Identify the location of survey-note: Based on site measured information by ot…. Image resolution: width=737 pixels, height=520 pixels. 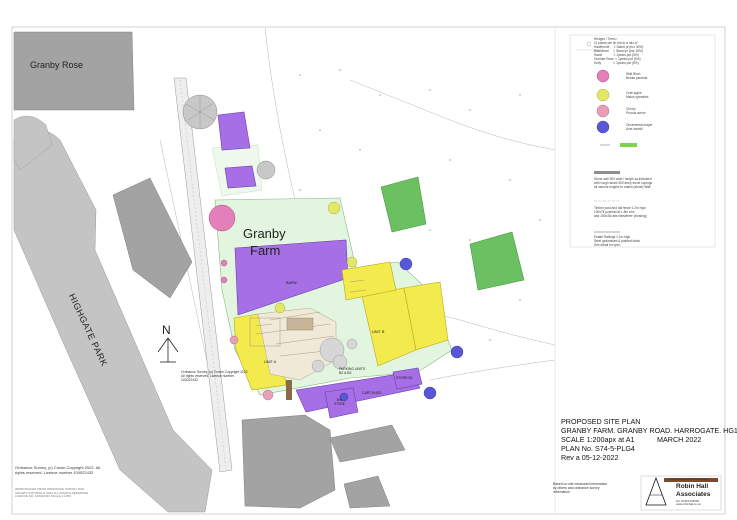
(580, 488).